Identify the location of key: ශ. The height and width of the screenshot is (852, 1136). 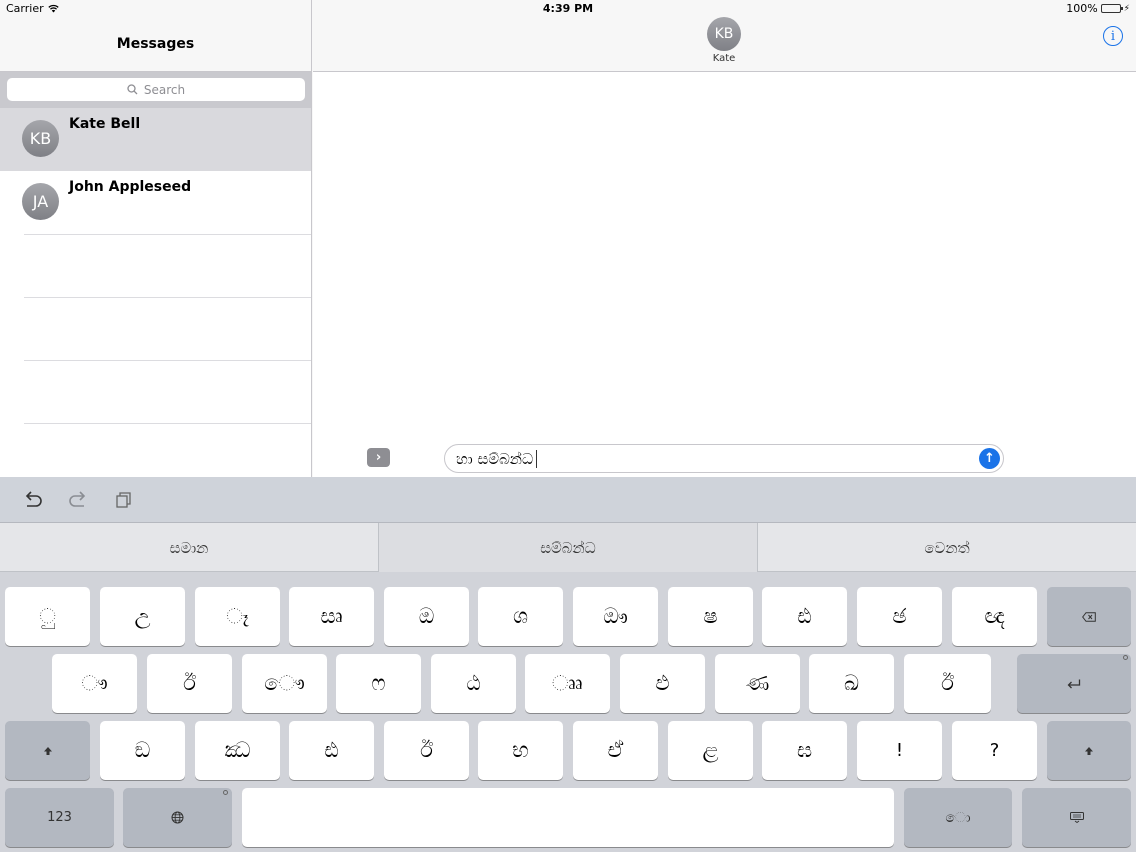
(520, 616).